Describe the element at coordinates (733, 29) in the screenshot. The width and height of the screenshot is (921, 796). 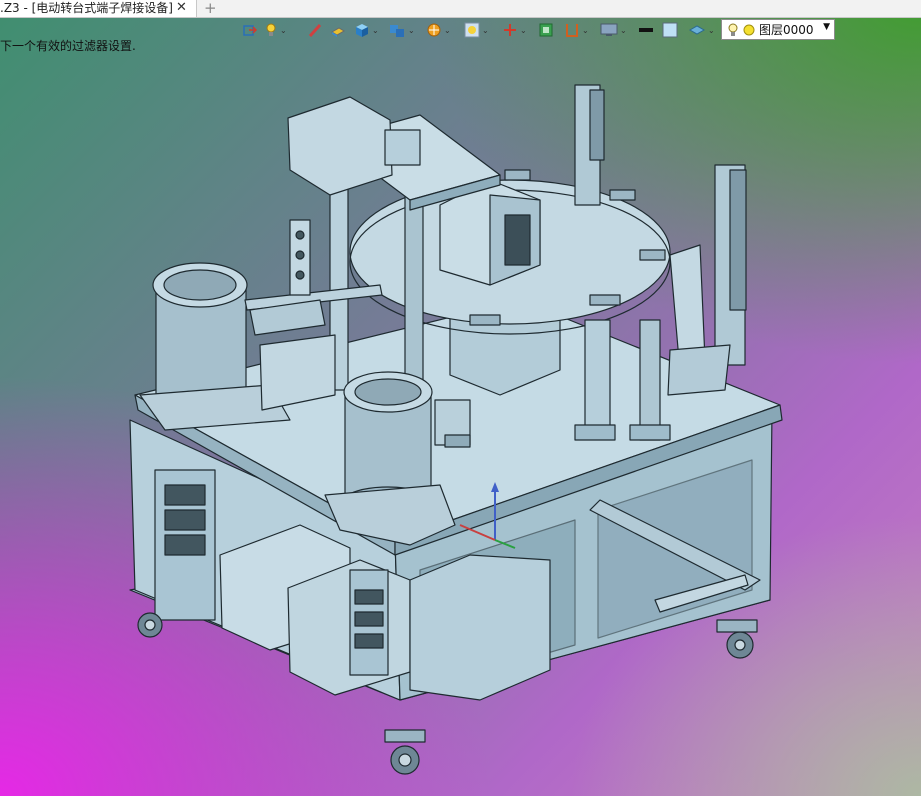
I see `lightbulb-icon` at that location.